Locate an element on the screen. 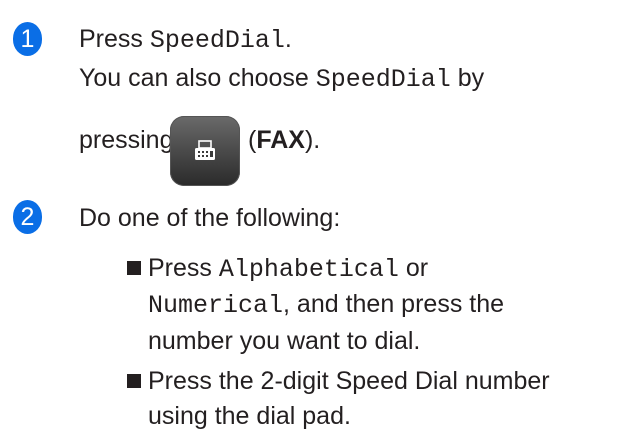 This screenshot has height=437, width=617. alphabetical-key-name: Alphabetical is located at coordinates (308, 269).